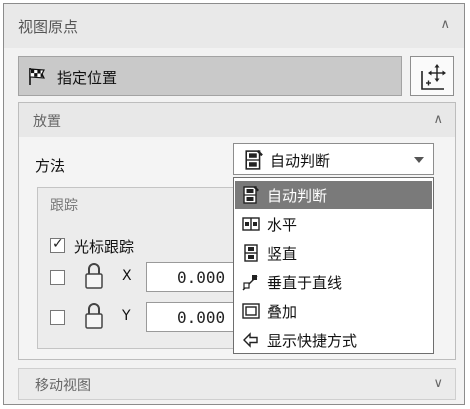 The height and width of the screenshot is (409, 470). I want to click on left-arrow-icon, so click(250, 340).